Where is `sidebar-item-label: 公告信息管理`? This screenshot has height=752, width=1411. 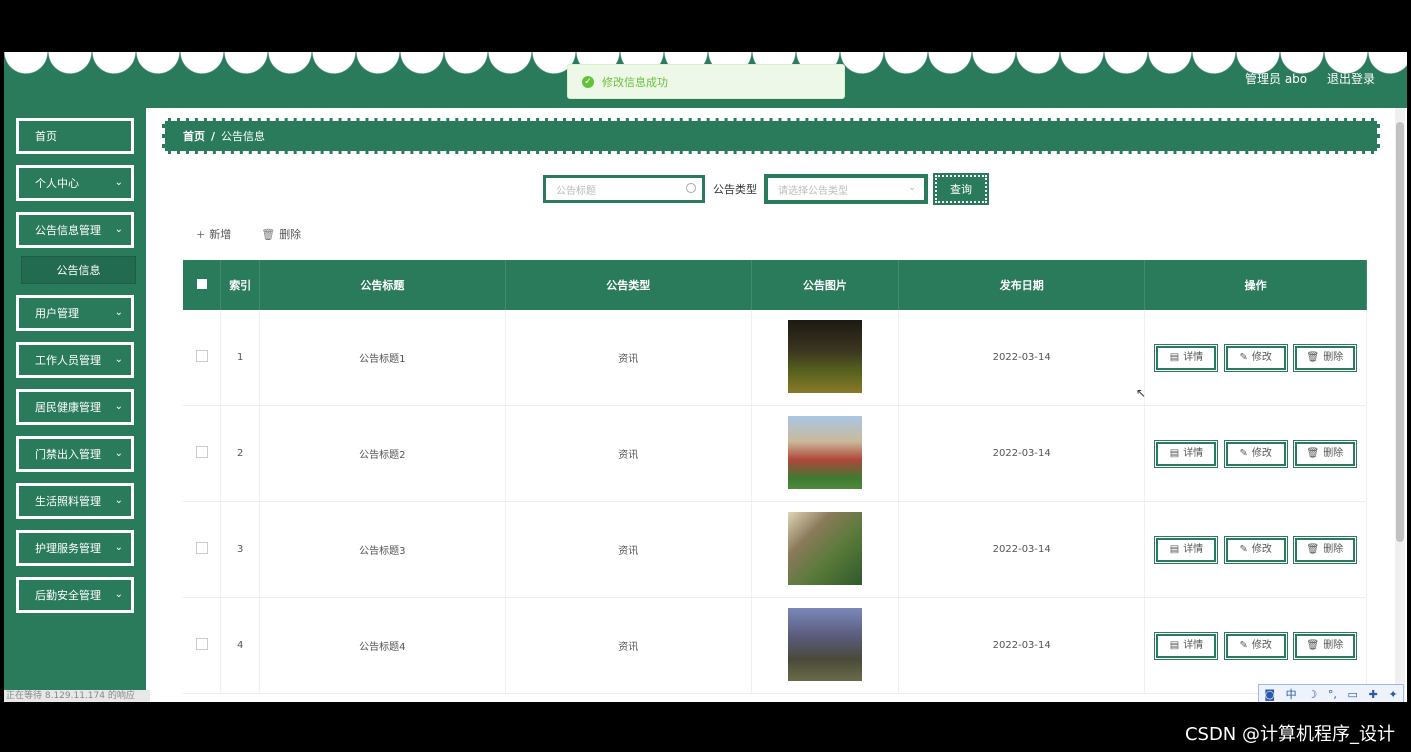
sidebar-item-label: 公告信息管理 is located at coordinates (68, 230).